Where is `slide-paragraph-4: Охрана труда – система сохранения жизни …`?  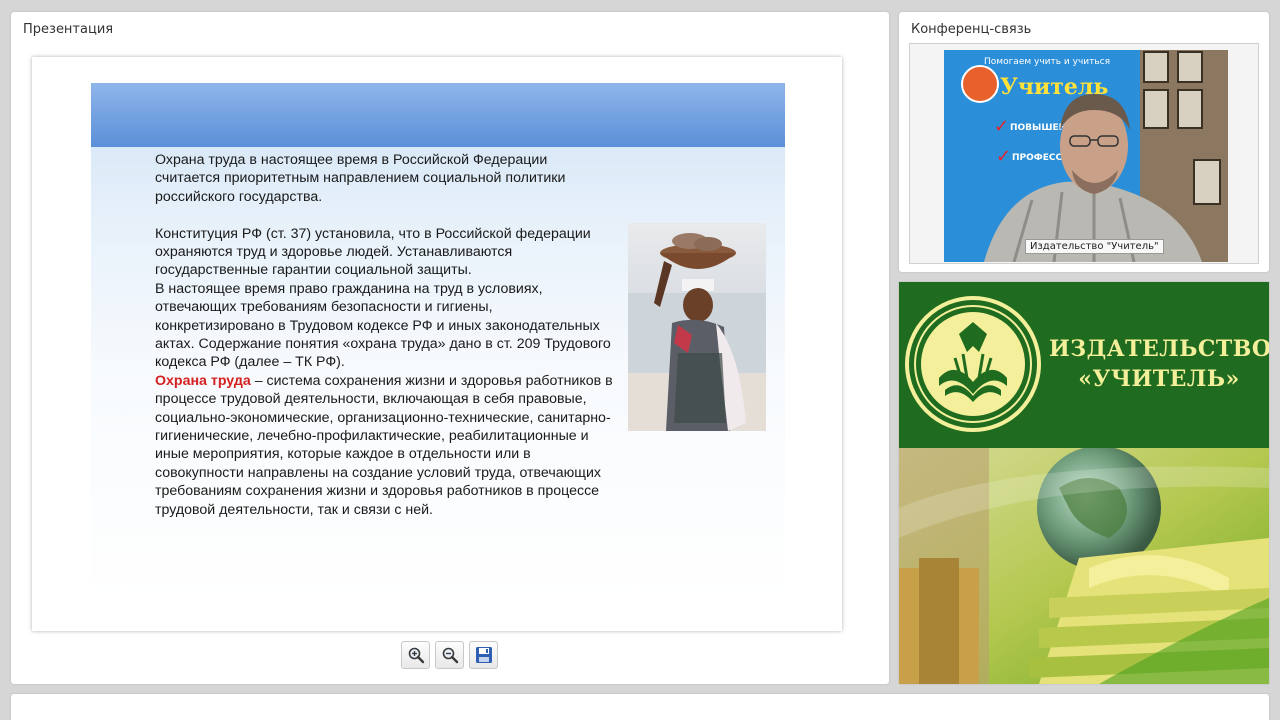 slide-paragraph-4: Охрана труда – система сохранения жизни … is located at coordinates (385, 445).